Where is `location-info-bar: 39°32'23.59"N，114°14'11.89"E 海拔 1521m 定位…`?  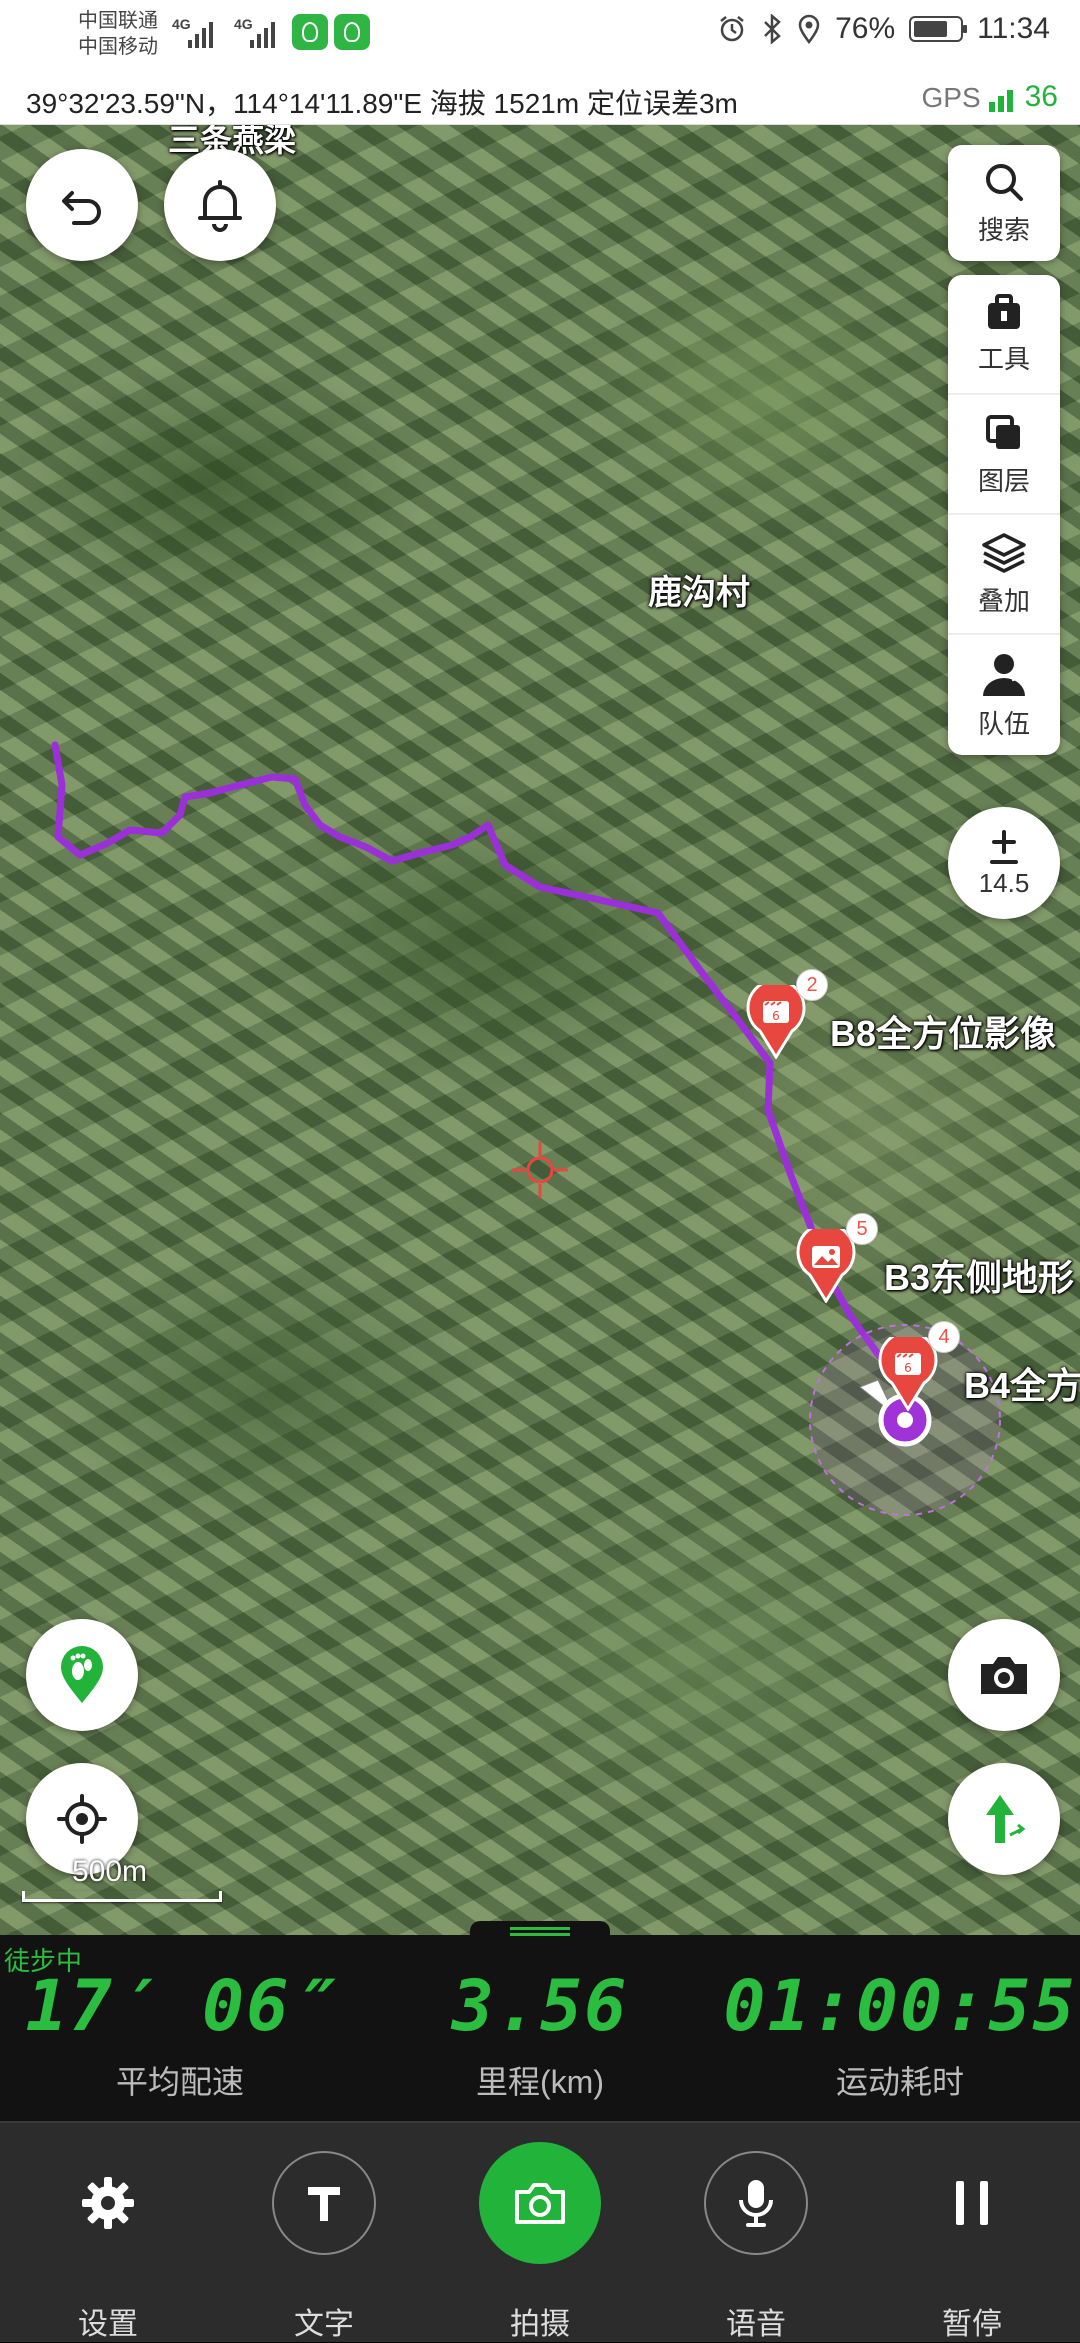 location-info-bar: 39°32'23.59"N，114°14'11.89"E 海拔 1521m 定位… is located at coordinates (540, 98).